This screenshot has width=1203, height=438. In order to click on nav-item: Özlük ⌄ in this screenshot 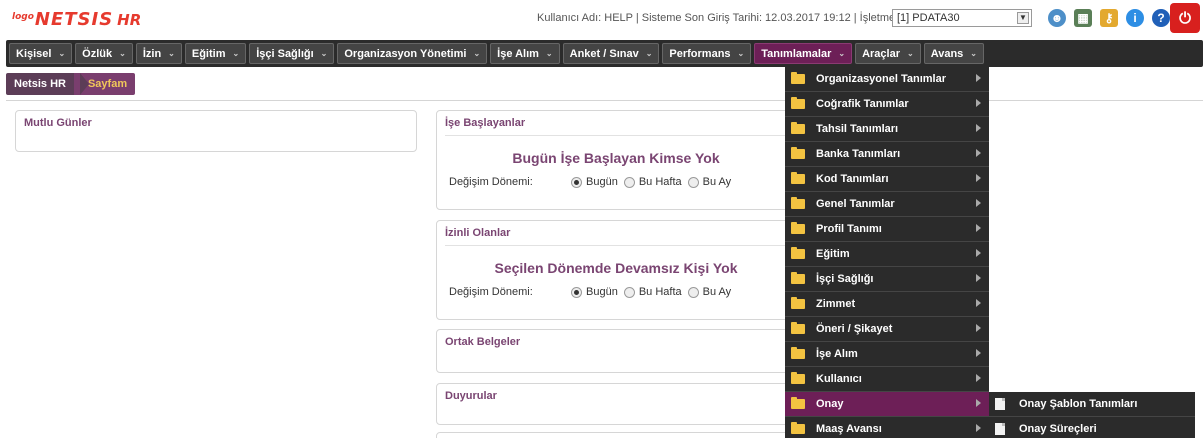, I will do `click(104, 53)`.